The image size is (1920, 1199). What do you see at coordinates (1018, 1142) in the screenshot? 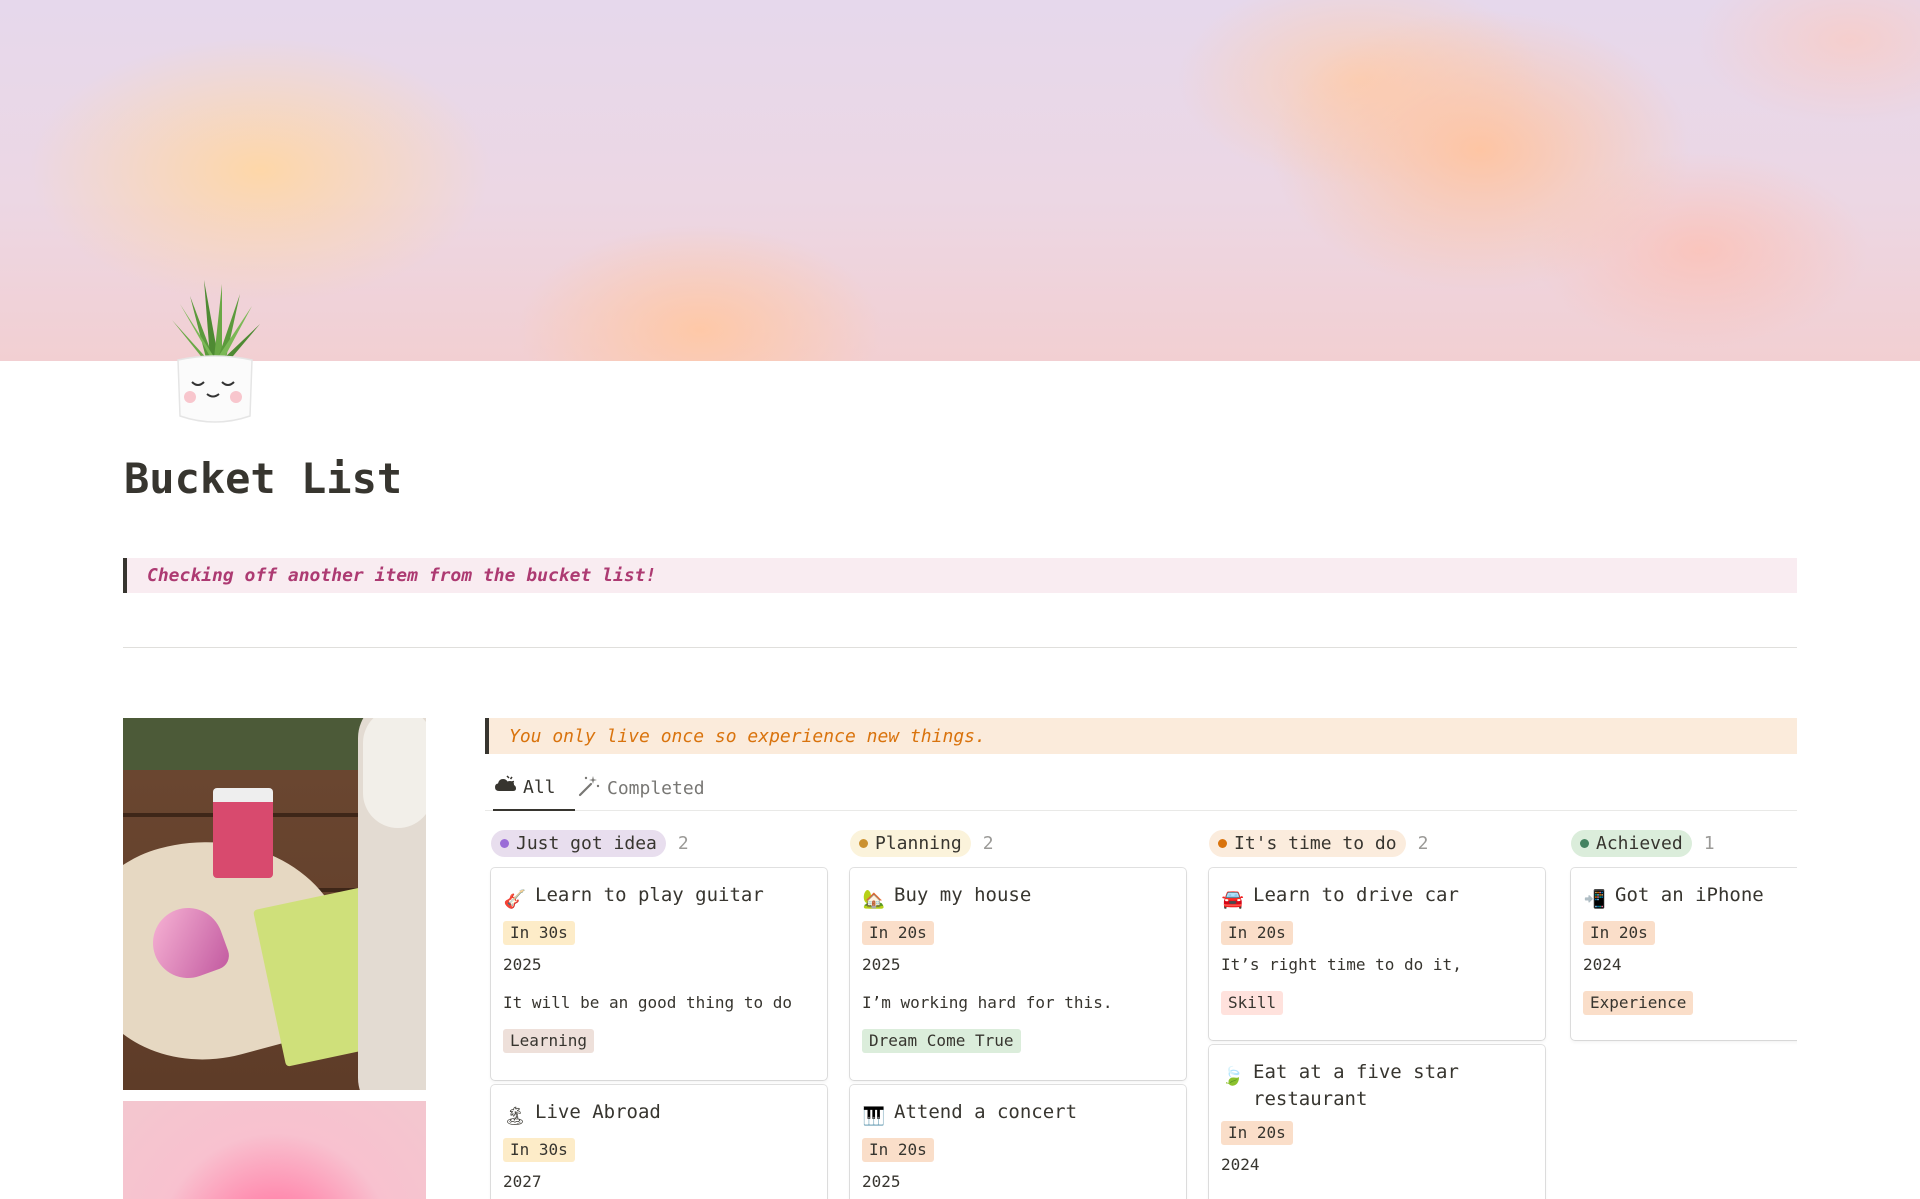
I see `board-card-attend-concert: 🎹 Attend a concert In 20s 2025` at bounding box center [1018, 1142].